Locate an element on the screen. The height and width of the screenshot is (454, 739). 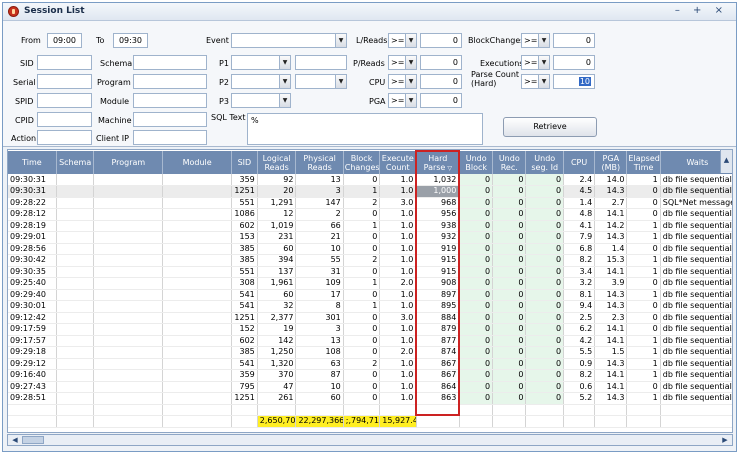
blockchanges-input: 0 is located at coordinates (574, 40).